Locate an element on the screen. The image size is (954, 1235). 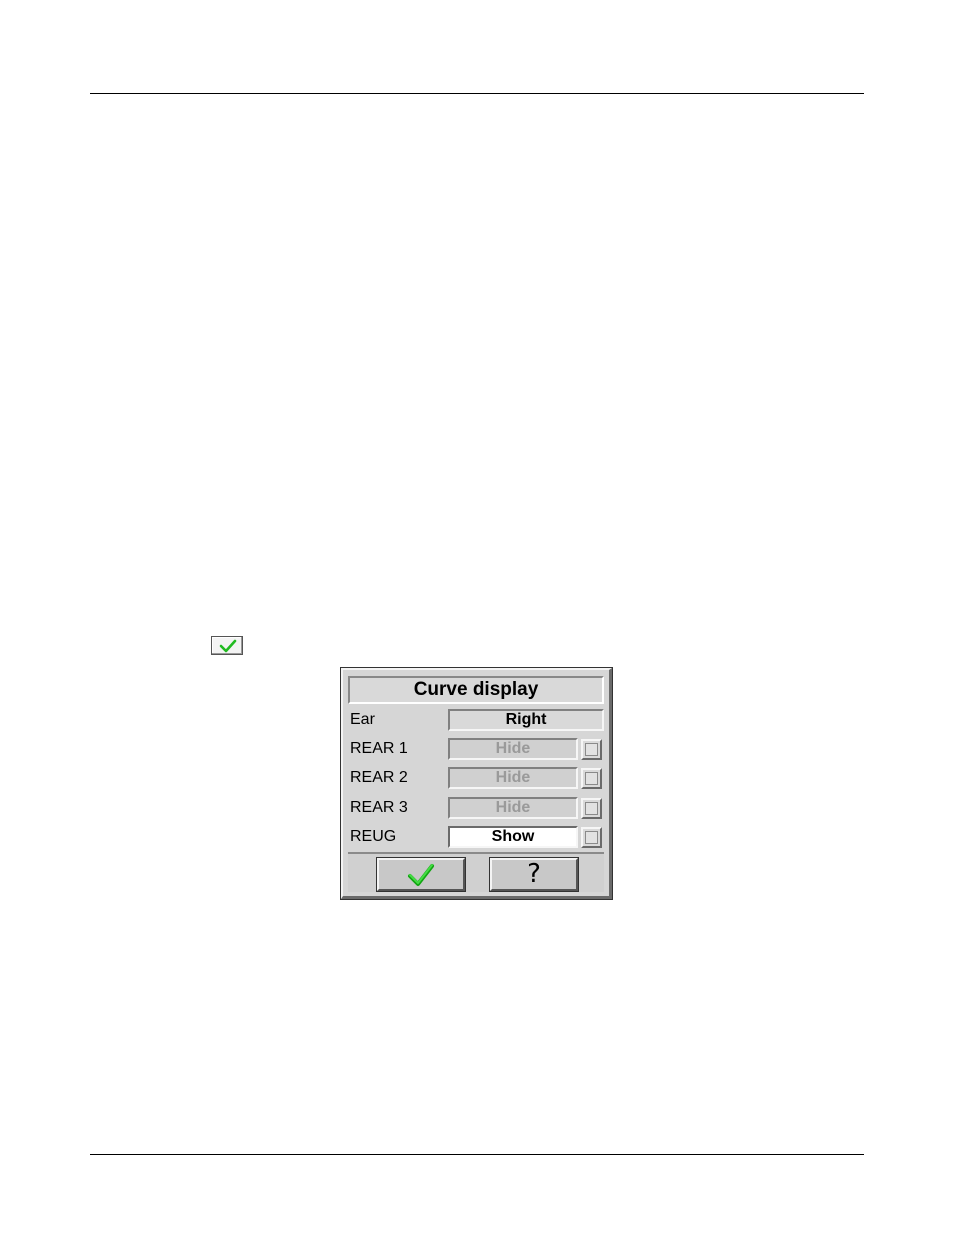
rear2-label: REAR 2 is located at coordinates (379, 777).